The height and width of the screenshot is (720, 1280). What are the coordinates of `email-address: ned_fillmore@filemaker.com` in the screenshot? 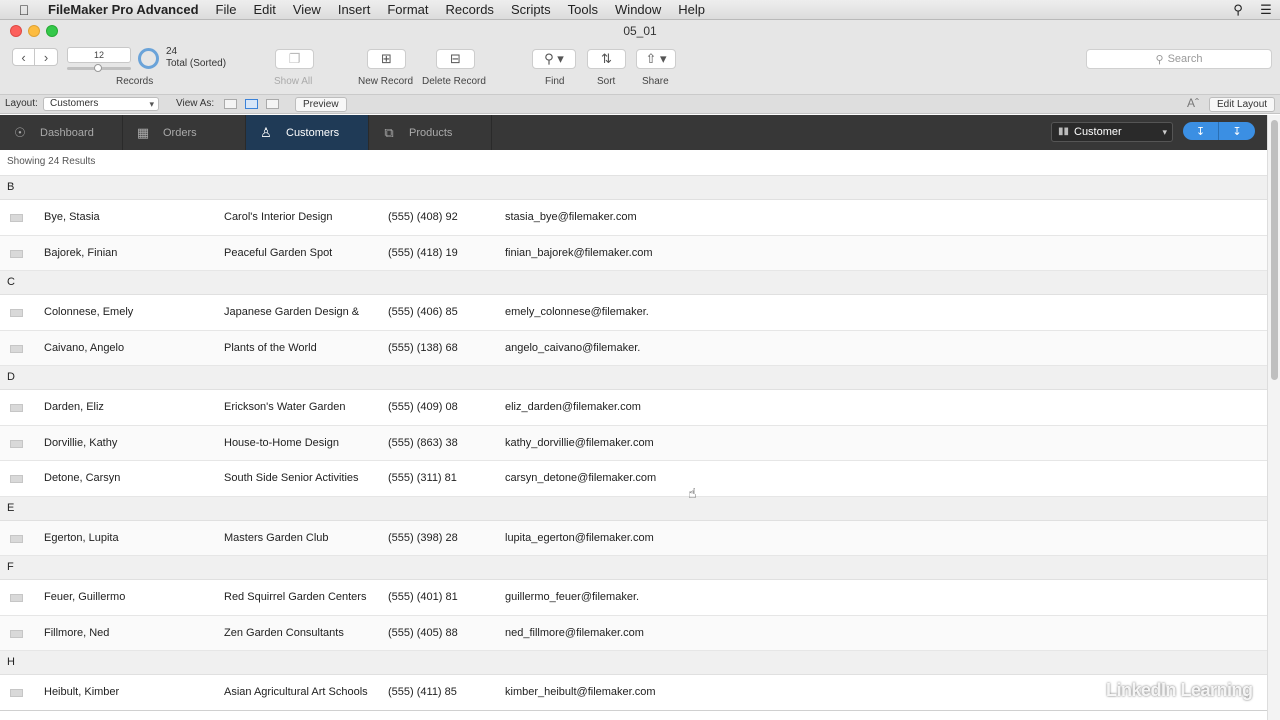 It's located at (574, 632).